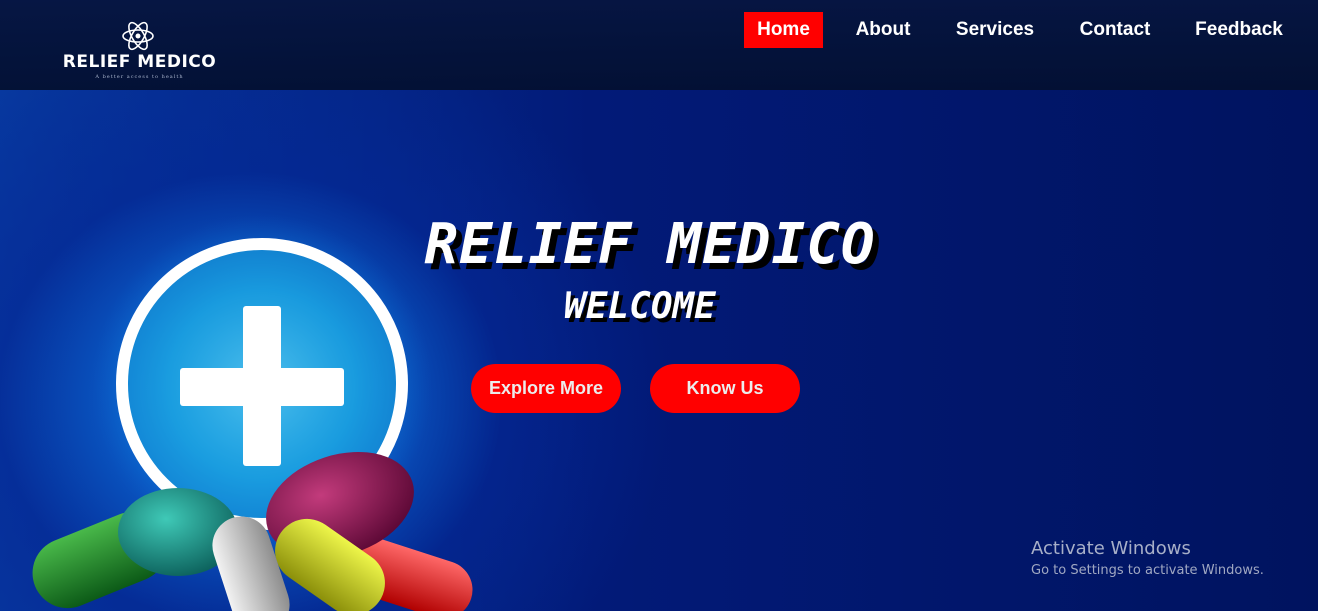 The height and width of the screenshot is (611, 1318). I want to click on brand-name: RELIEF MEDICO, so click(139, 62).